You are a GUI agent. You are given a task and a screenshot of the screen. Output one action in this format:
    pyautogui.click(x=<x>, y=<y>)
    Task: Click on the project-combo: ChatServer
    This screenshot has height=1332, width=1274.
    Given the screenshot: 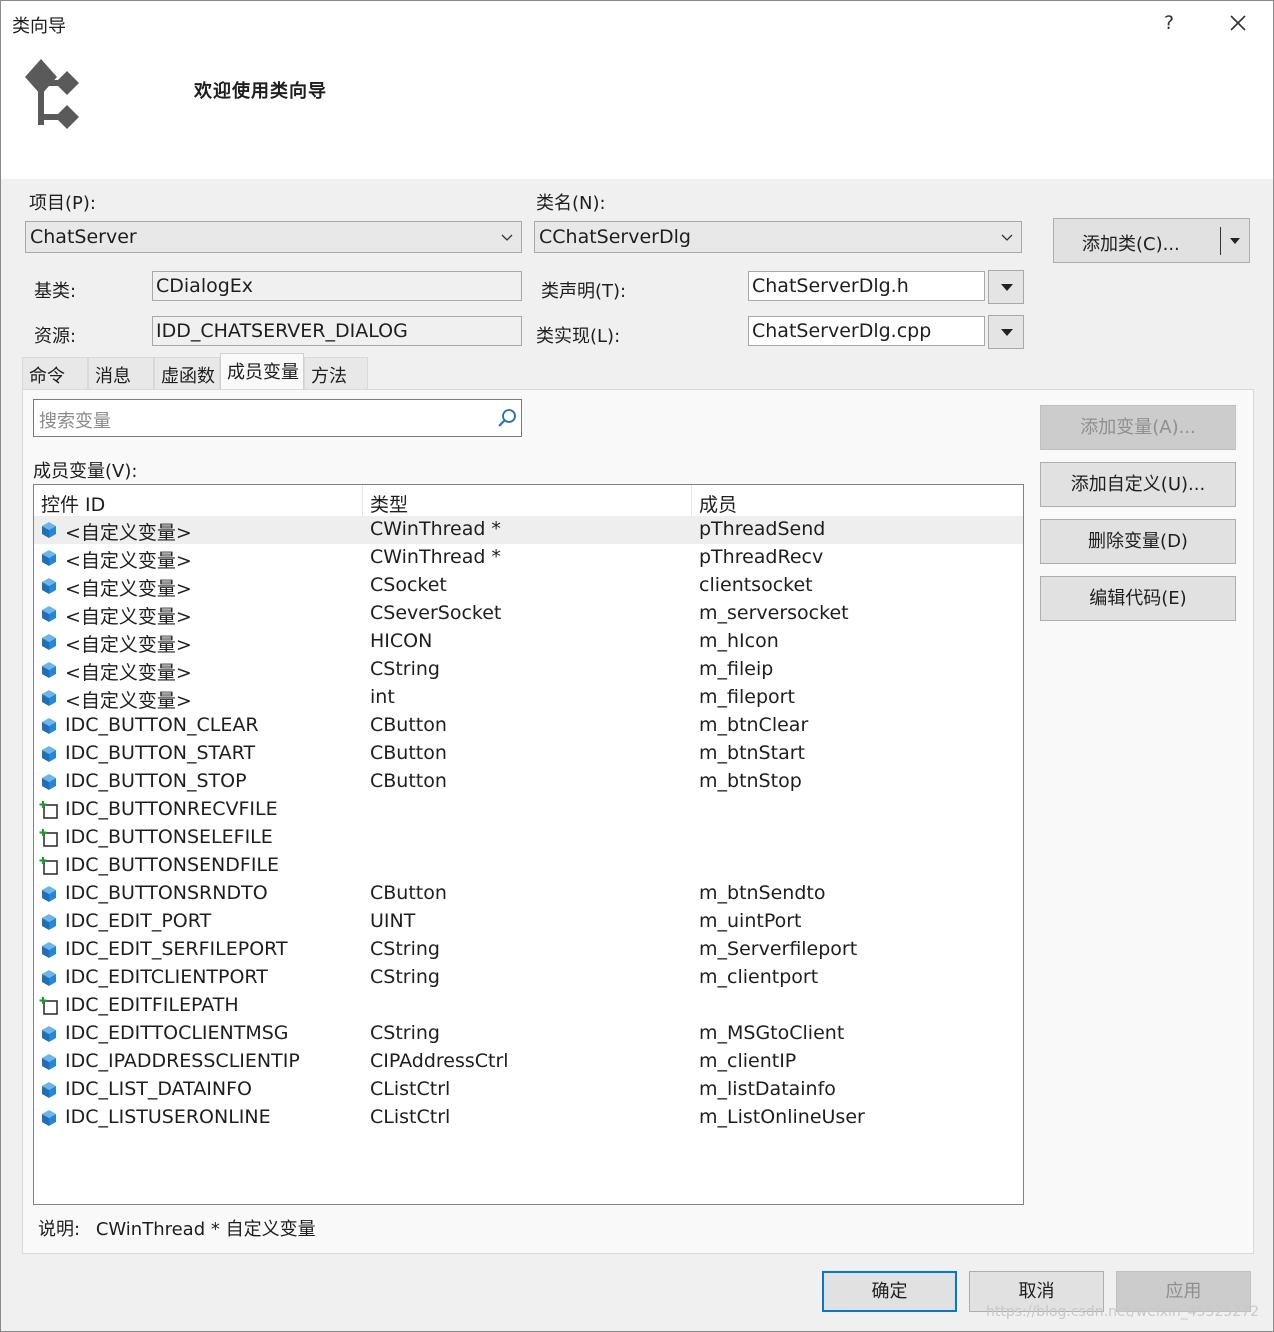 What is the action you would take?
    pyautogui.click(x=273, y=237)
    